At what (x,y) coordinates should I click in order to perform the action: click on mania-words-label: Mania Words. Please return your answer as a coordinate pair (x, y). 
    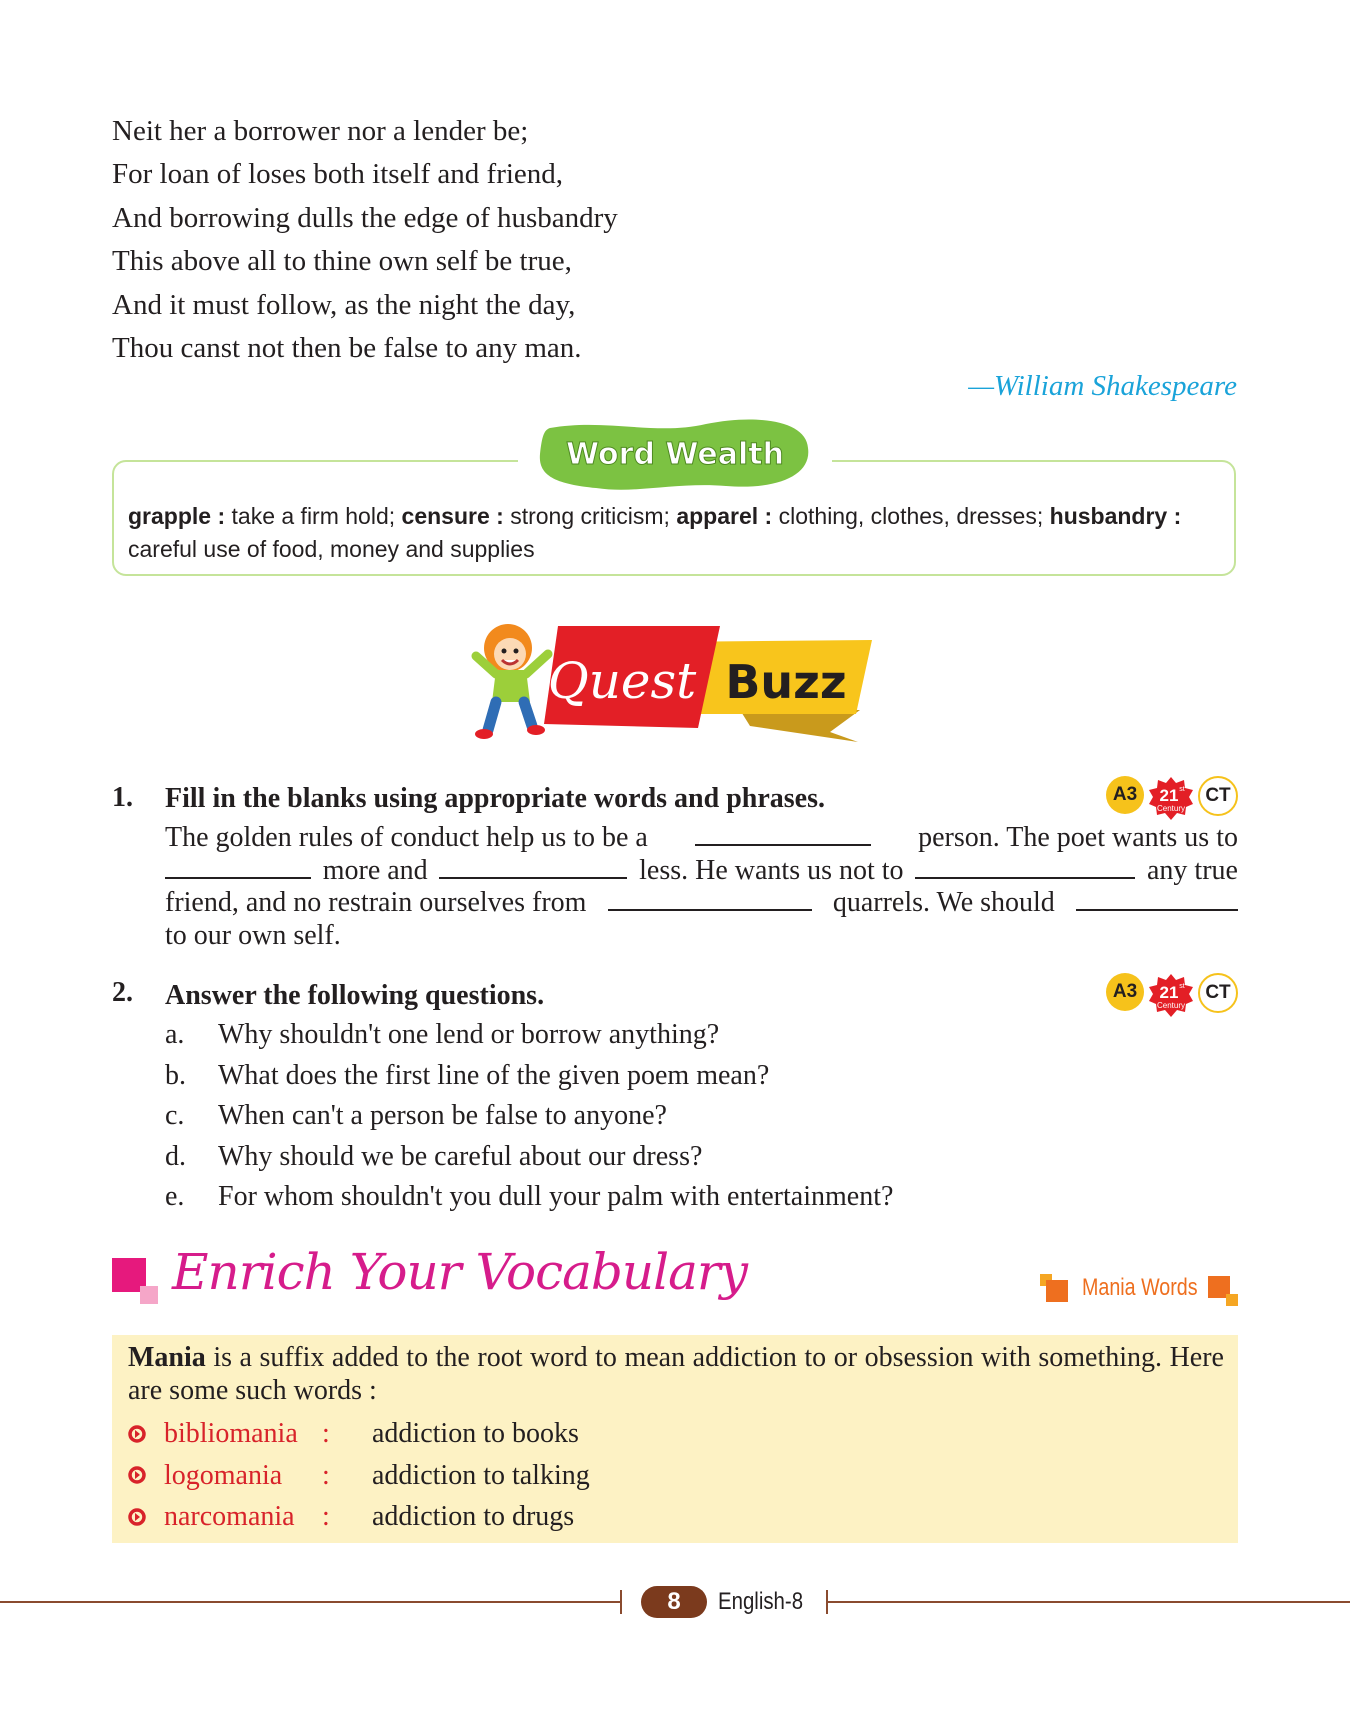
    Looking at the image, I should click on (1140, 1287).